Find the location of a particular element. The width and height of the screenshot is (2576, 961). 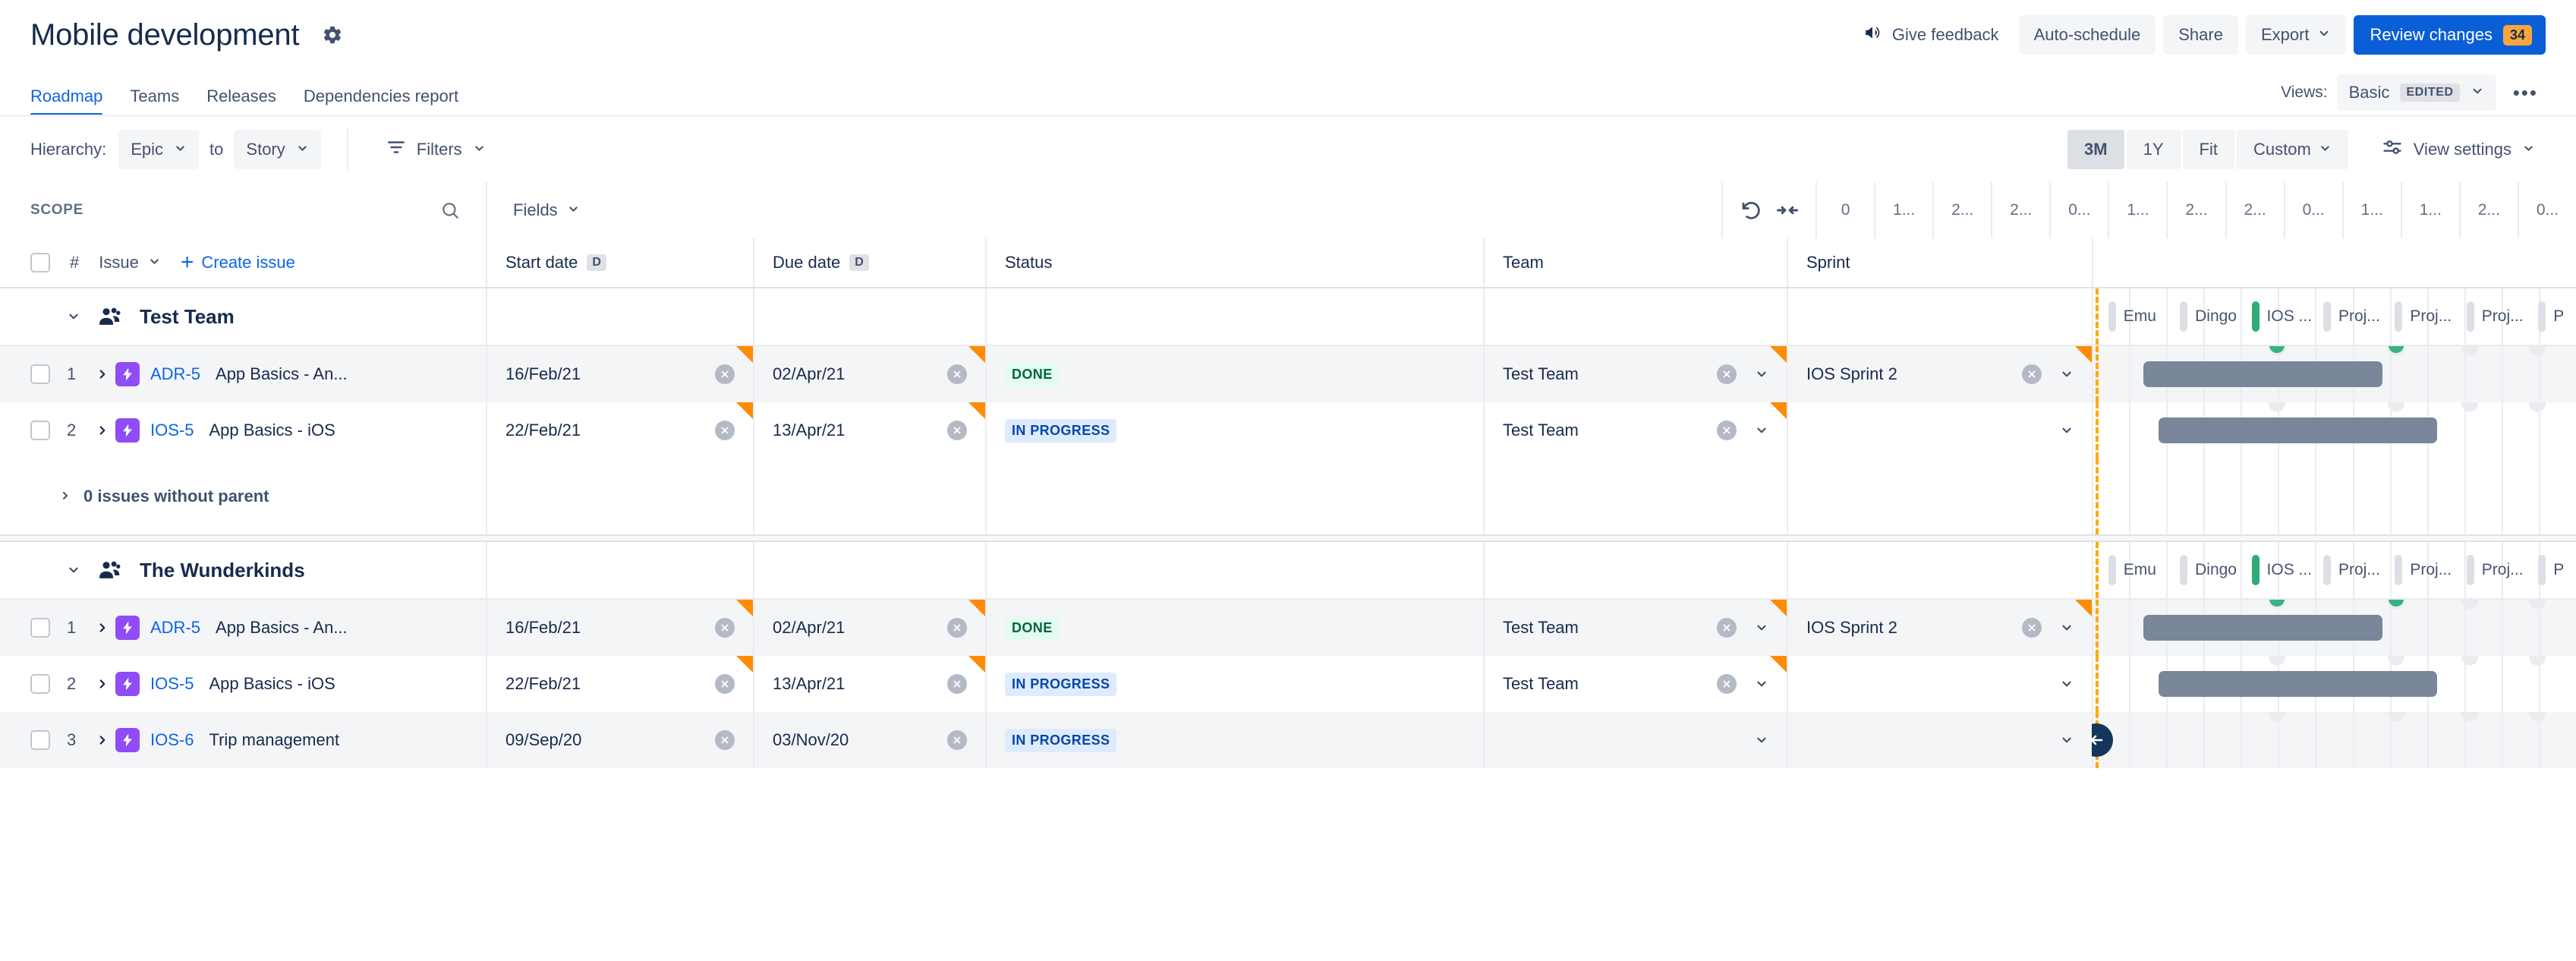

views-more-icon: ••• is located at coordinates (2525, 93).